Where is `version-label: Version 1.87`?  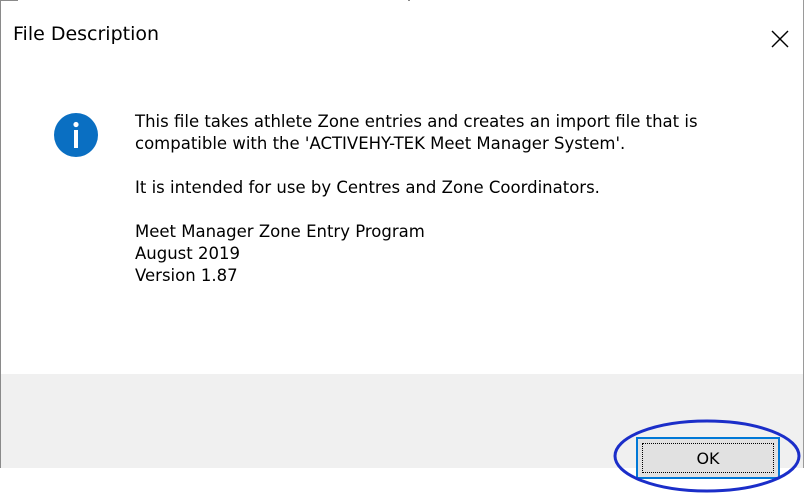 version-label: Version 1.87 is located at coordinates (186, 275).